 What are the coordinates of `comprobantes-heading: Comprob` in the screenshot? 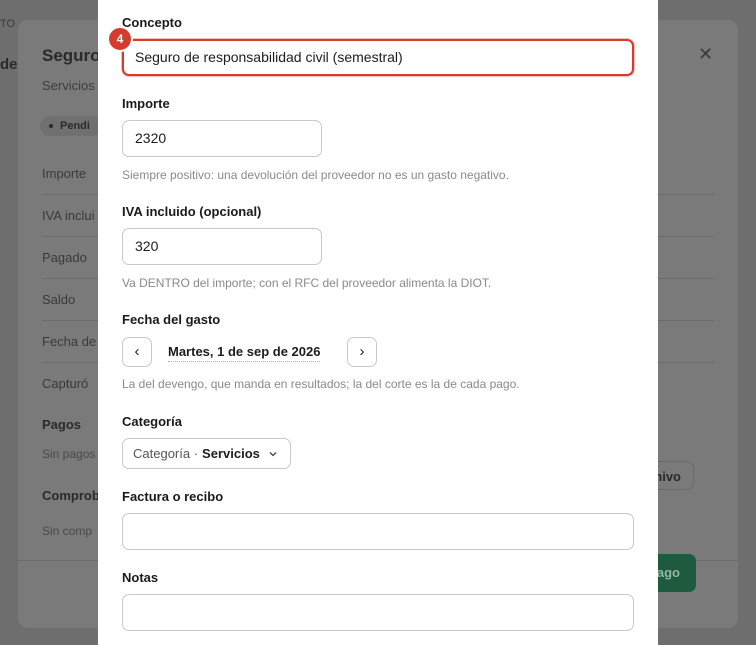 It's located at (71, 495).